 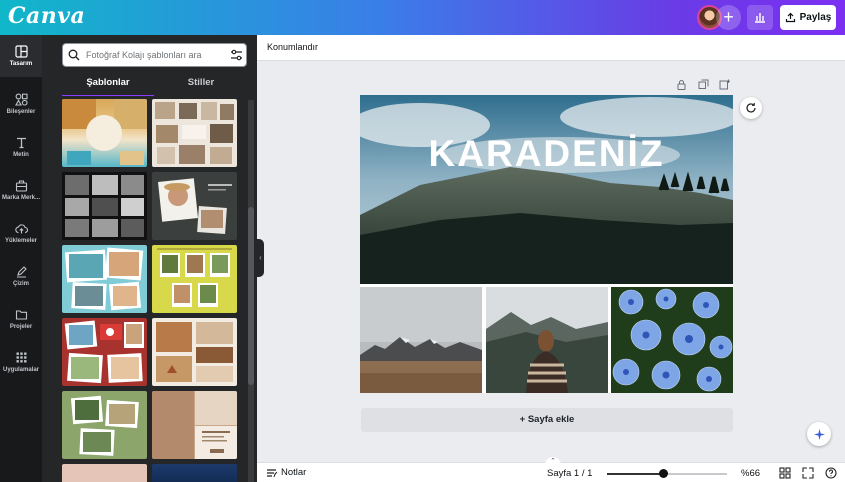 I want to click on insights-button, so click(x=760, y=17).